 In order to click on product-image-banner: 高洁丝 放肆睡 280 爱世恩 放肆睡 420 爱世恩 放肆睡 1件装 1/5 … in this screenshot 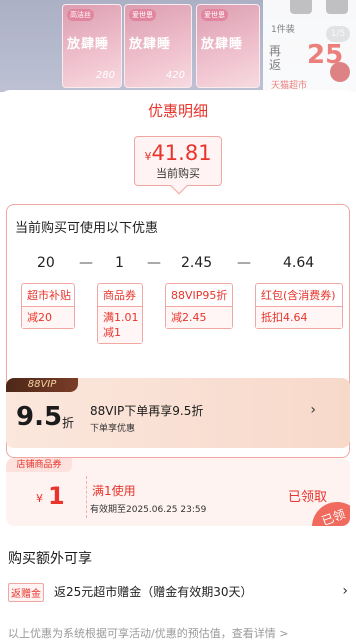, I will do `click(178, 46)`.